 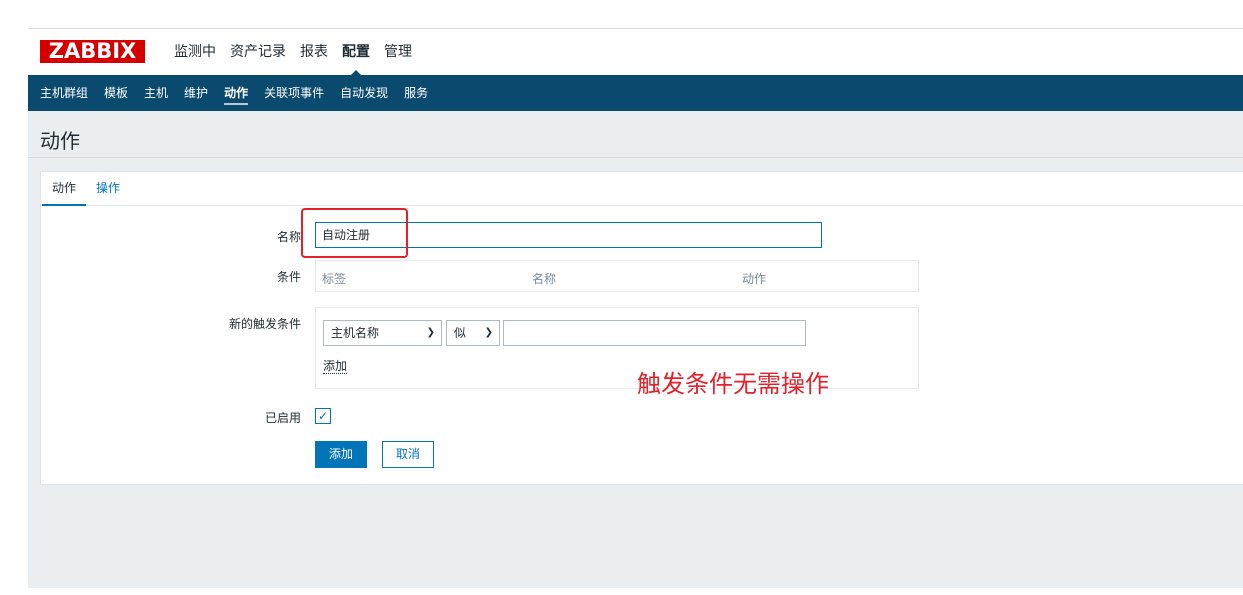 What do you see at coordinates (335, 366) in the screenshot?
I see `add-condition-link: 添加` at bounding box center [335, 366].